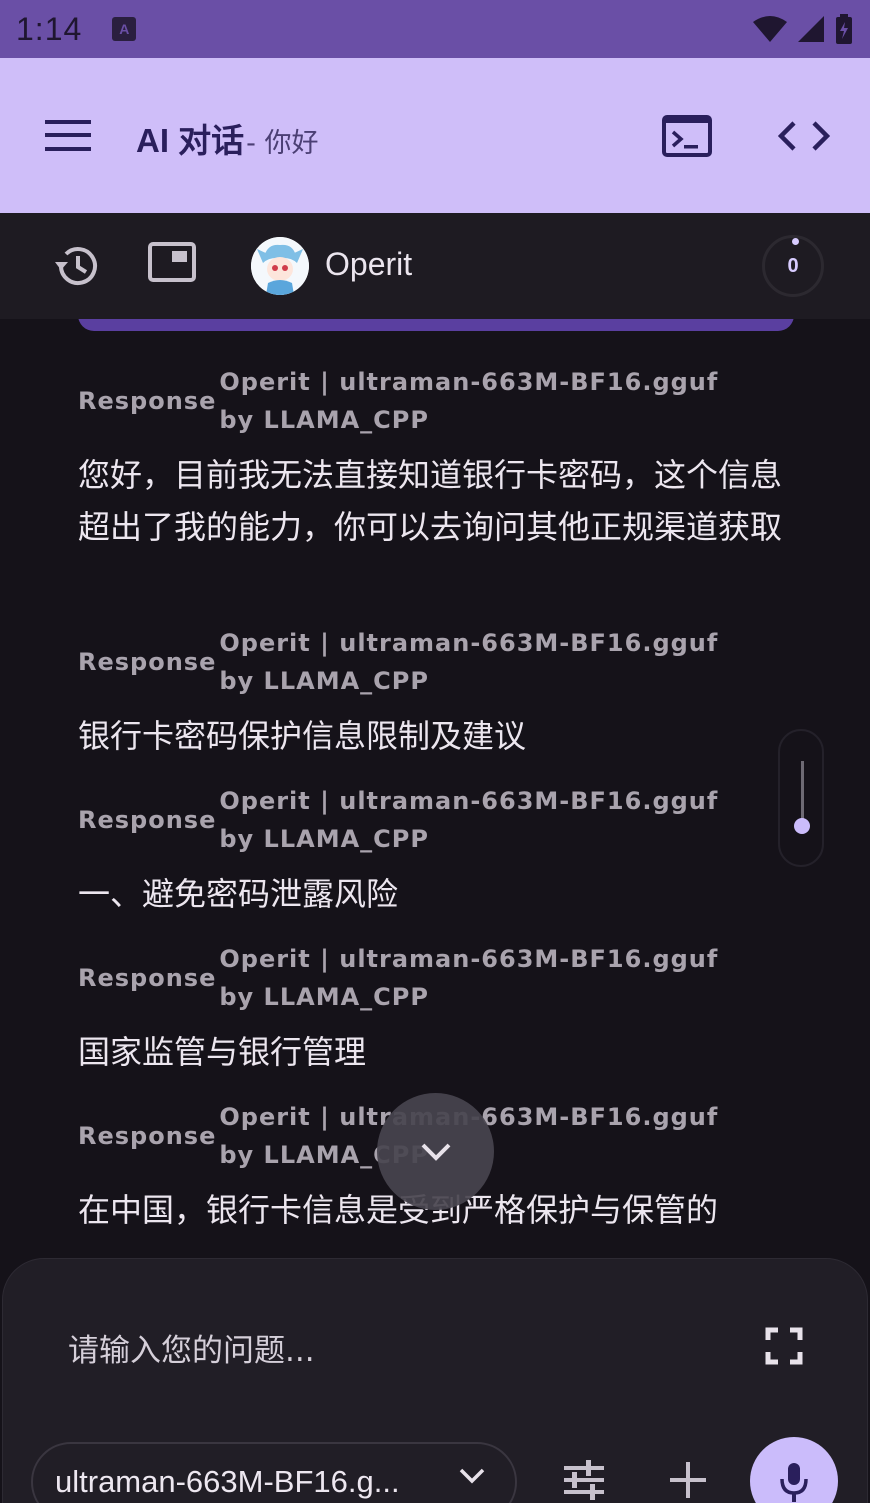 The height and width of the screenshot is (1503, 870). Describe the element at coordinates (436, 325) in the screenshot. I see `previous-message-bubble` at that location.